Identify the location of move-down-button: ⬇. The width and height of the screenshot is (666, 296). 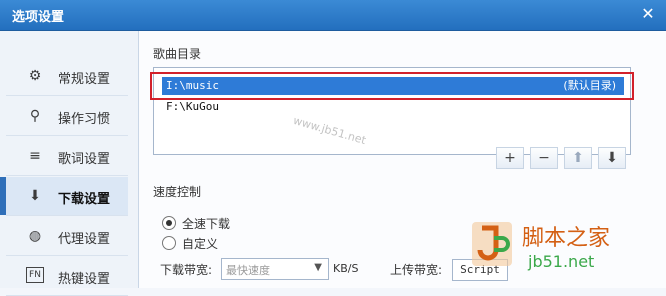
(612, 158).